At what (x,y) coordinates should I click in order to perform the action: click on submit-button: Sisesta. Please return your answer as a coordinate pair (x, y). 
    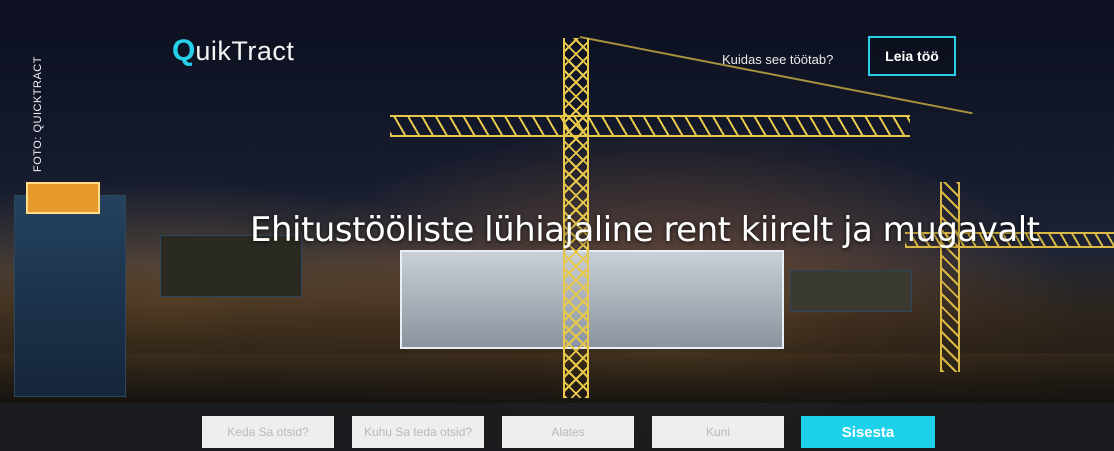
    Looking at the image, I should click on (868, 432).